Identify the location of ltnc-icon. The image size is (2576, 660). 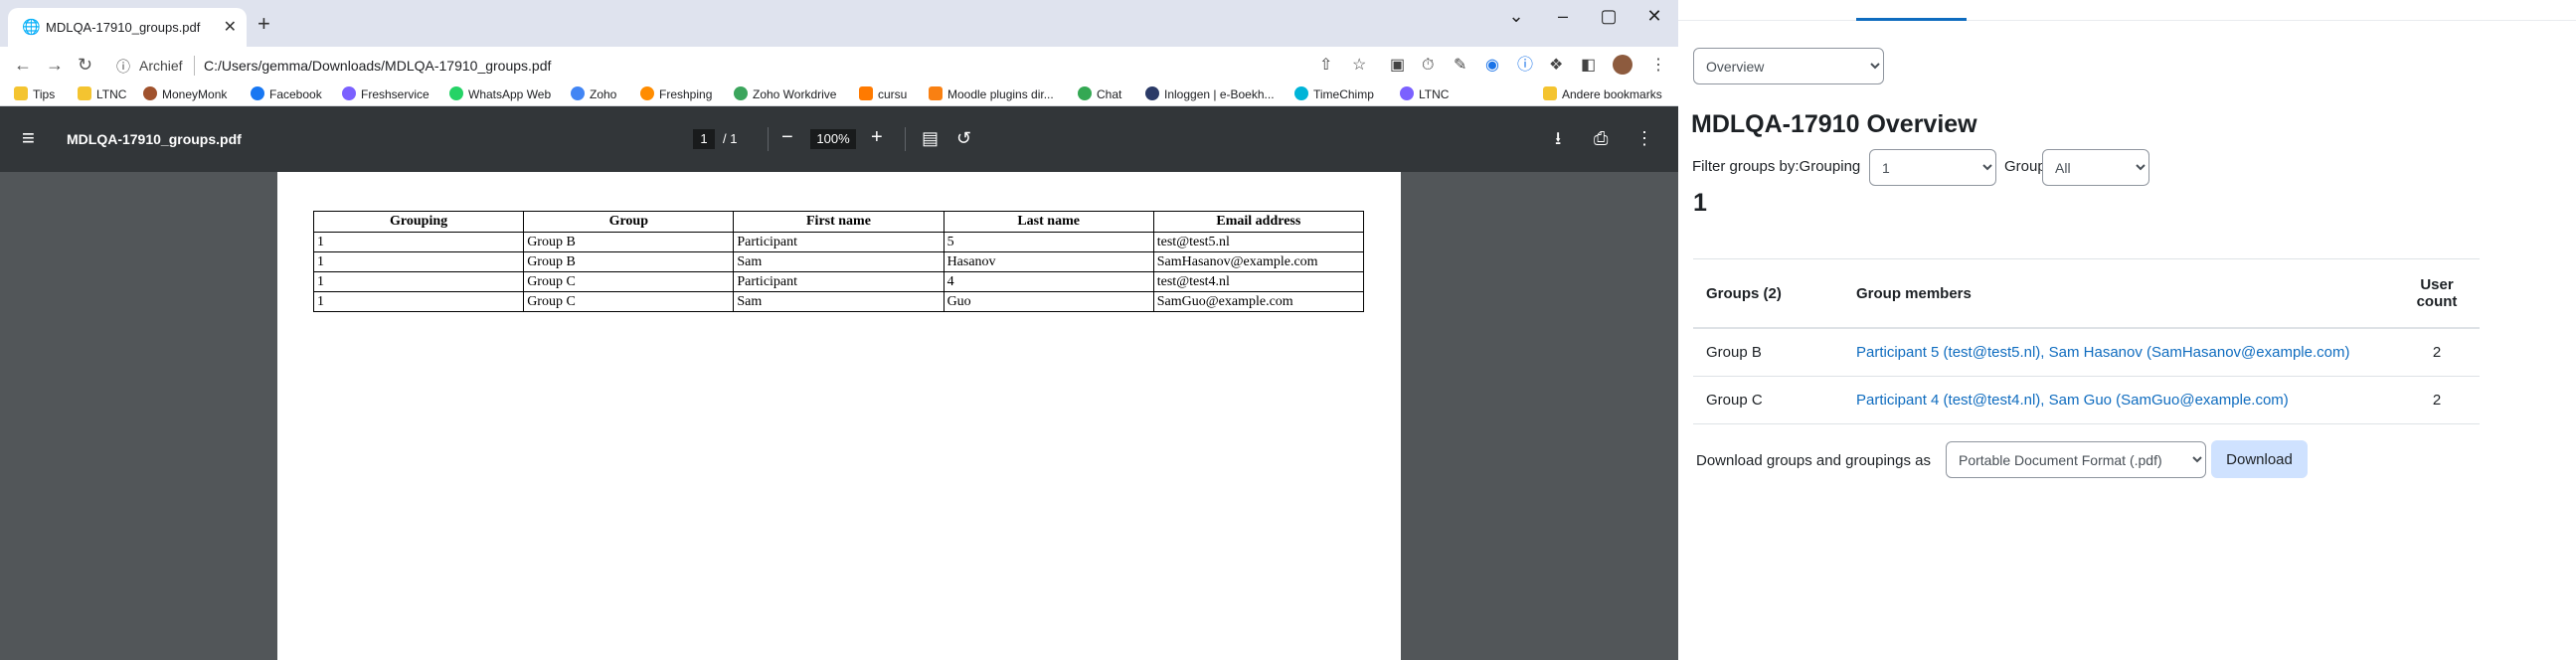
(1407, 93).